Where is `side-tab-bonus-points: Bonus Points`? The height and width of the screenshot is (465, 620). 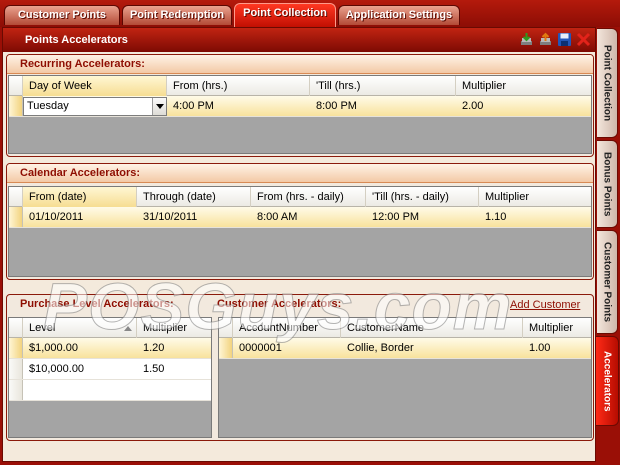 side-tab-bonus-points: Bonus Points is located at coordinates (607, 184).